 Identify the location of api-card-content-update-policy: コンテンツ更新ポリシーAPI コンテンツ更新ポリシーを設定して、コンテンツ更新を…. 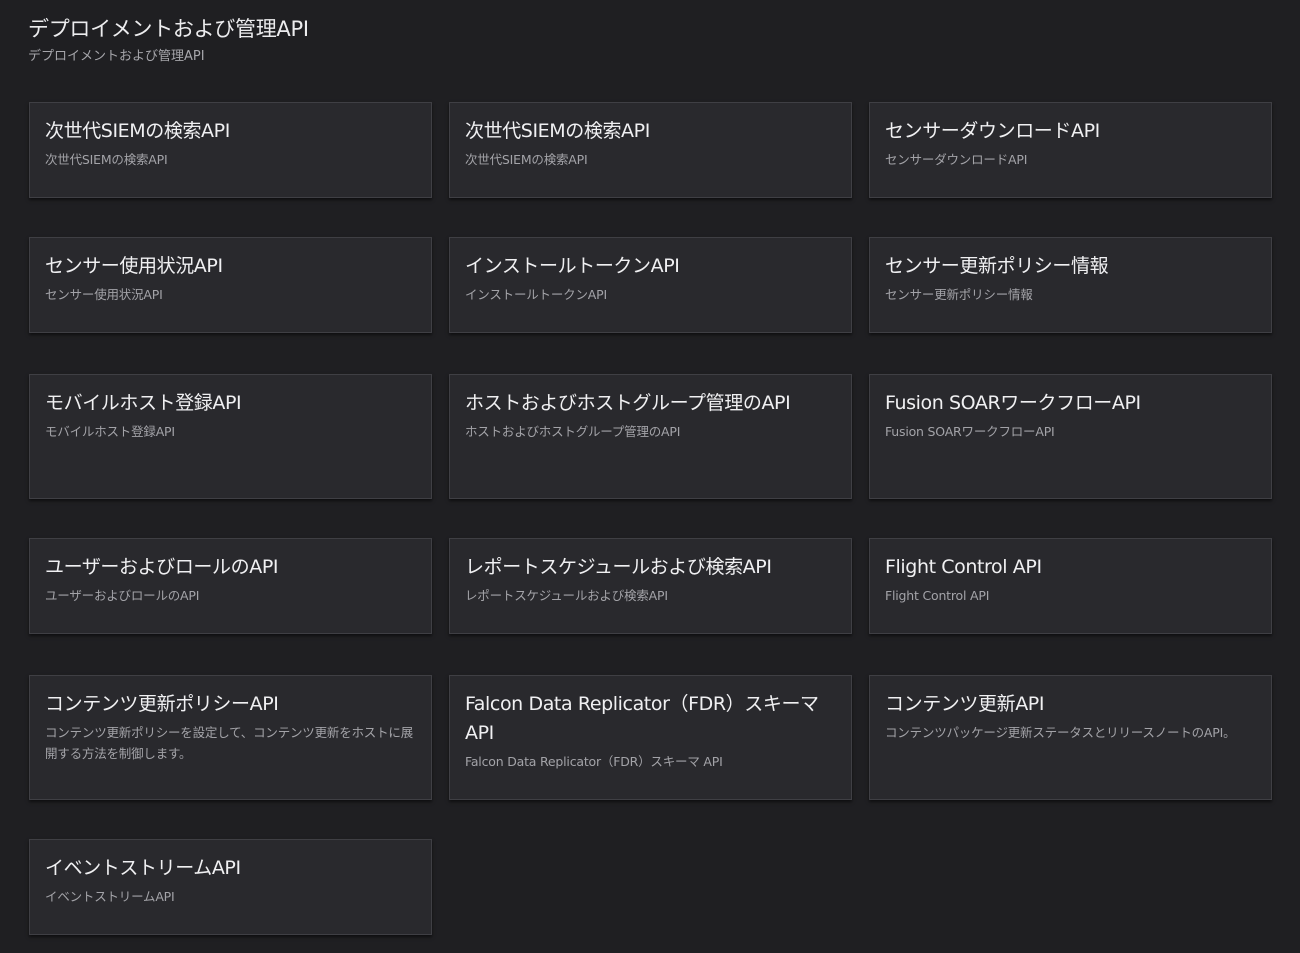
(230, 737).